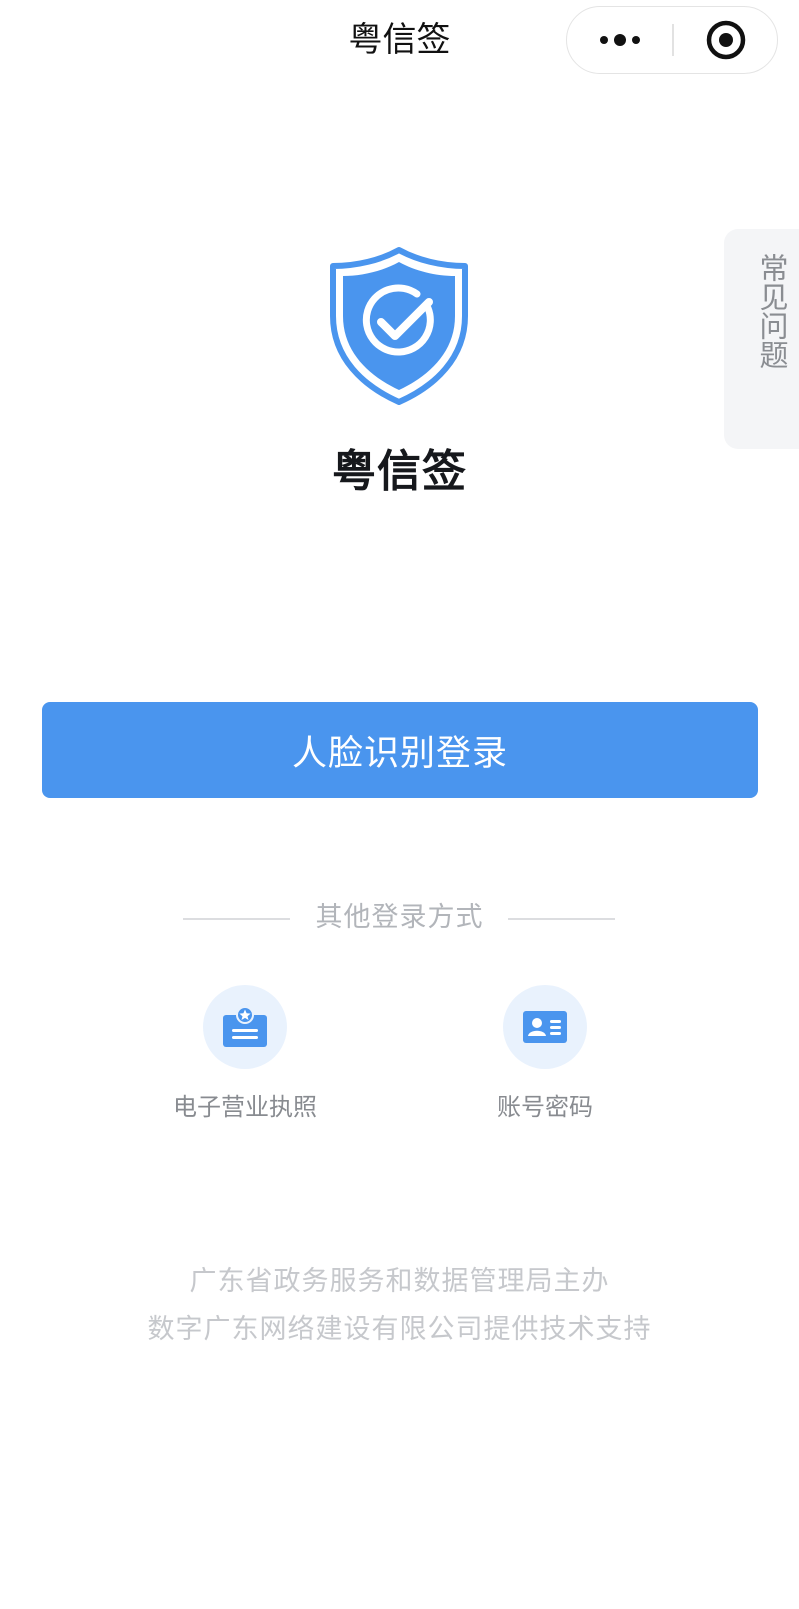 The width and height of the screenshot is (799, 1609). I want to click on shield-check-icon, so click(399, 326).